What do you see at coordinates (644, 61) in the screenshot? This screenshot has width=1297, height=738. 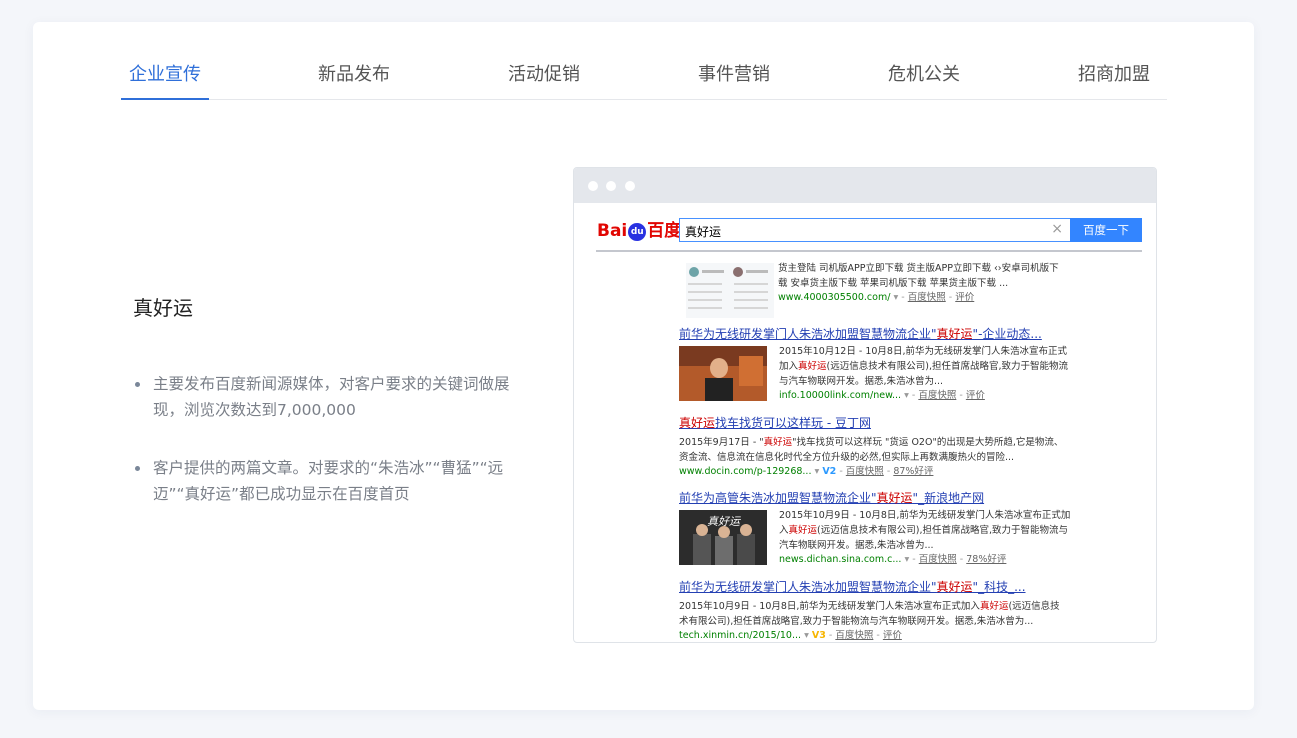 I see `tab-bar: 企业宣传 新品发布 活动促销 事件营销 危机公关 招商加盟` at bounding box center [644, 61].